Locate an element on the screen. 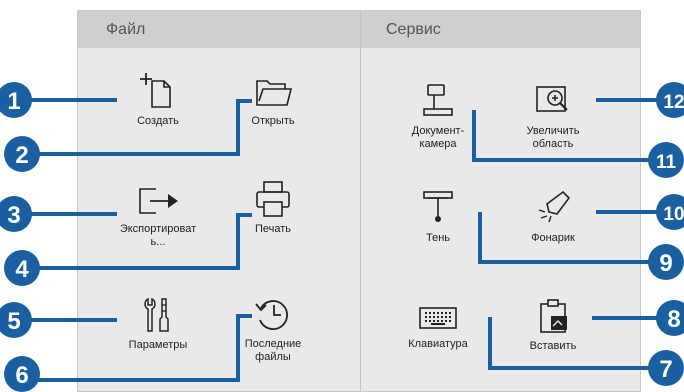  callout-number-5: 5 is located at coordinates (13, 321).